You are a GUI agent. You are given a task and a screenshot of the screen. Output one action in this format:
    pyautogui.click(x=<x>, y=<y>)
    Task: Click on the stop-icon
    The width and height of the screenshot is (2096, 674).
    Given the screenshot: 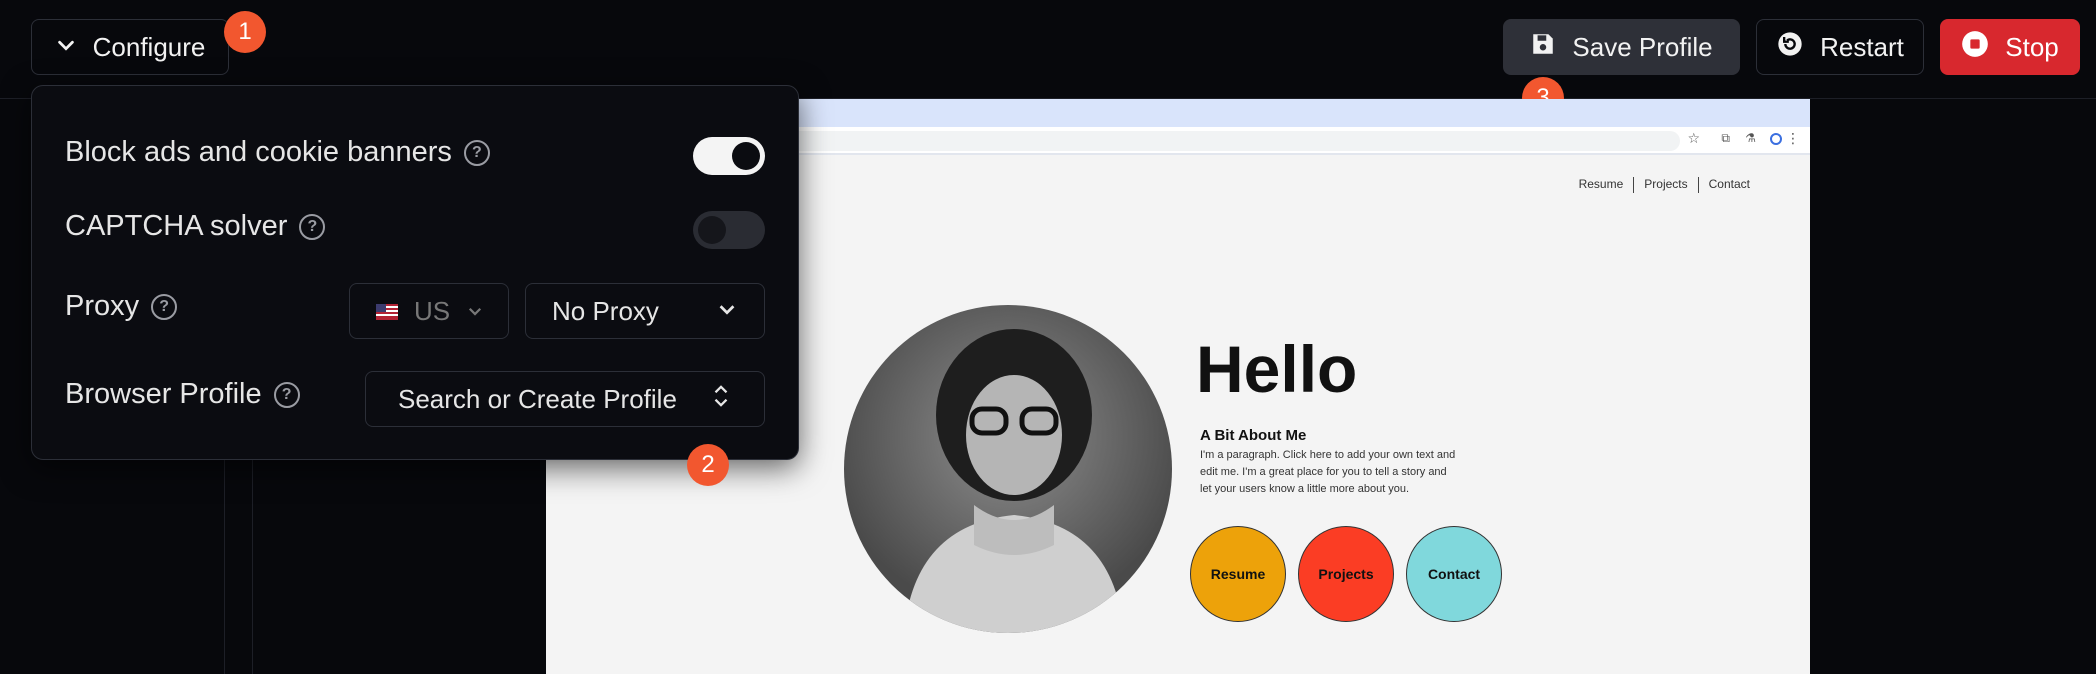 What is the action you would take?
    pyautogui.click(x=1975, y=47)
    